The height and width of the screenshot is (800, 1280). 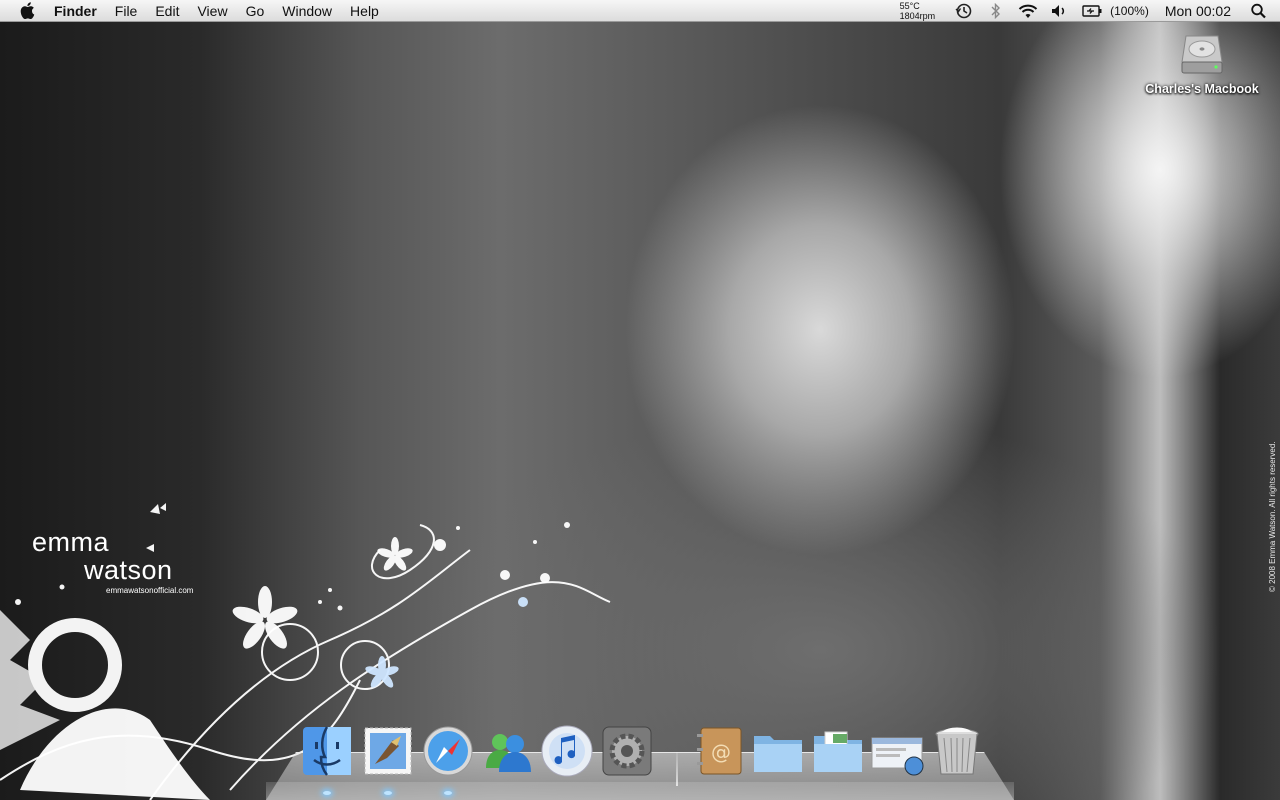 What do you see at coordinates (917, 16) in the screenshot?
I see `fan-speed-readout: 1804rpm` at bounding box center [917, 16].